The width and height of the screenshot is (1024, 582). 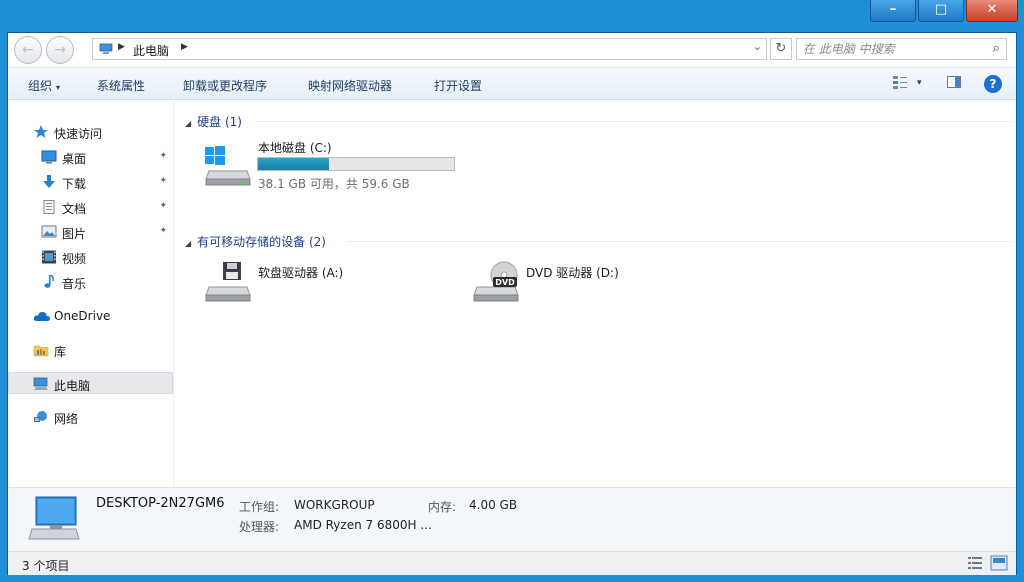 I want to click on back-button: ←, so click(x=28, y=50).